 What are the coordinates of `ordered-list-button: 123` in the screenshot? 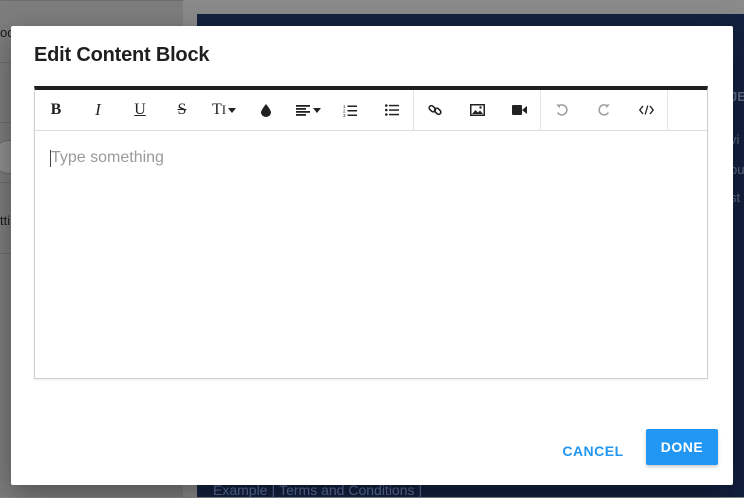 It's located at (350, 110).